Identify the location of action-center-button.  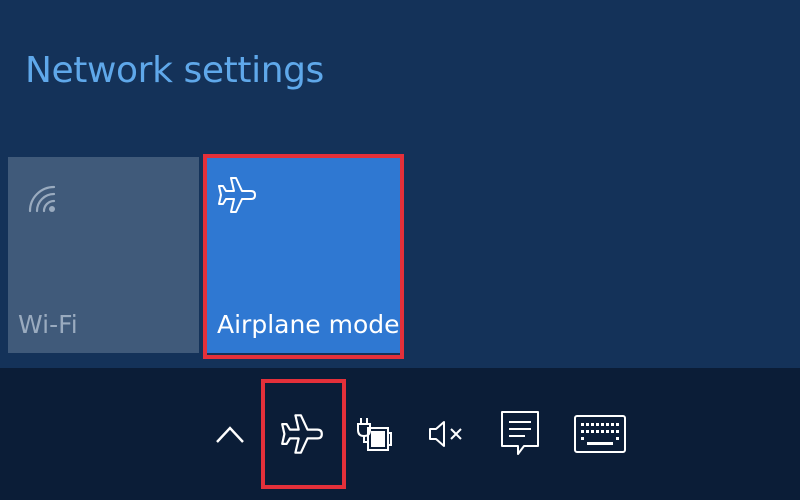
(520, 434).